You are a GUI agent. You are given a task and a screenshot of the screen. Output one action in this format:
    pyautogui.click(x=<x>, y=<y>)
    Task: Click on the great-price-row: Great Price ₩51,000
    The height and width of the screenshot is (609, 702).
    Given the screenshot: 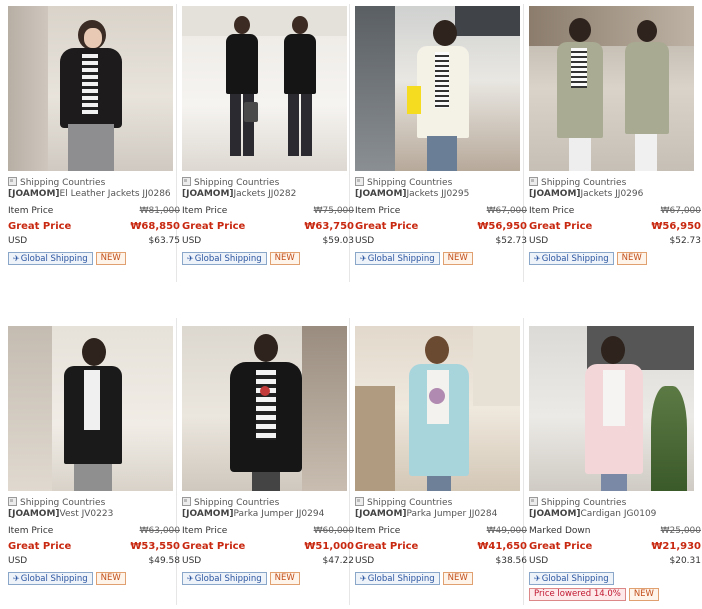 What is the action you would take?
    pyautogui.click(x=268, y=546)
    